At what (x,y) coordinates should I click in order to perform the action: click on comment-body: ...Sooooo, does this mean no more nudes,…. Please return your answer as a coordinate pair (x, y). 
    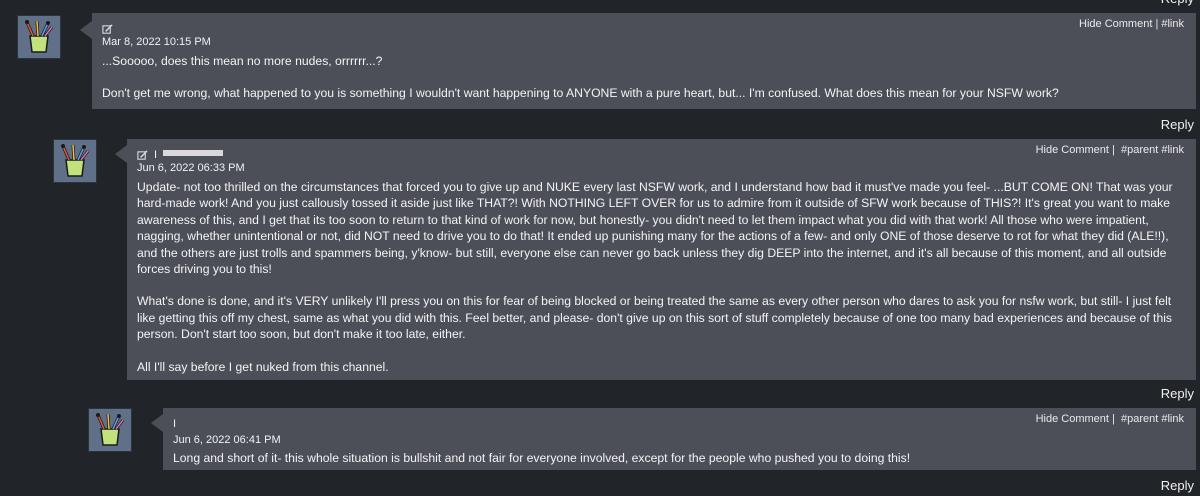
    Looking at the image, I should click on (644, 77).